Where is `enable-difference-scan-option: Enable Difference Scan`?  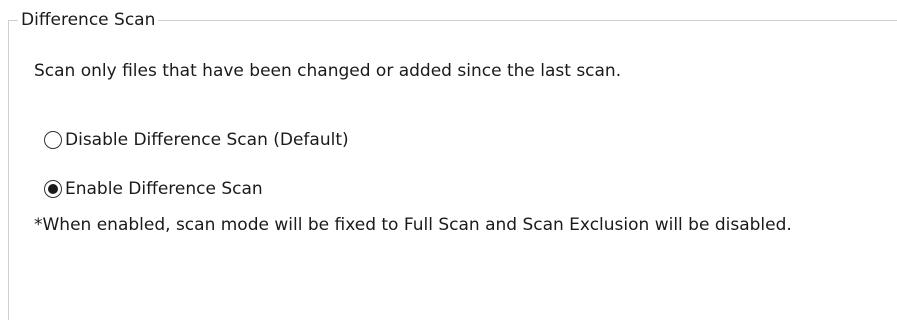
enable-difference-scan-option: Enable Difference Scan is located at coordinates (153, 189).